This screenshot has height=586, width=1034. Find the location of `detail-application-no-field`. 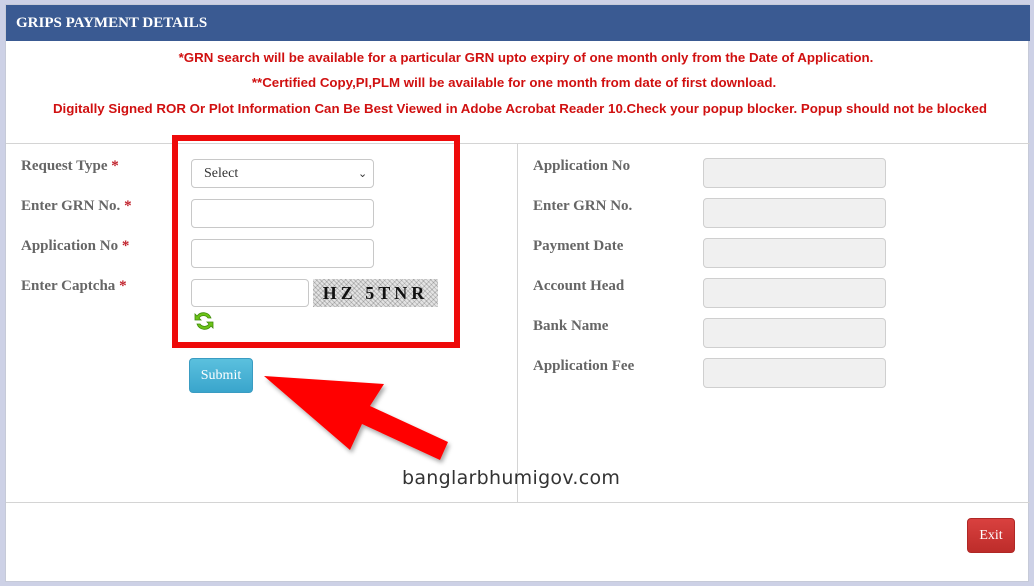

detail-application-no-field is located at coordinates (794, 173).